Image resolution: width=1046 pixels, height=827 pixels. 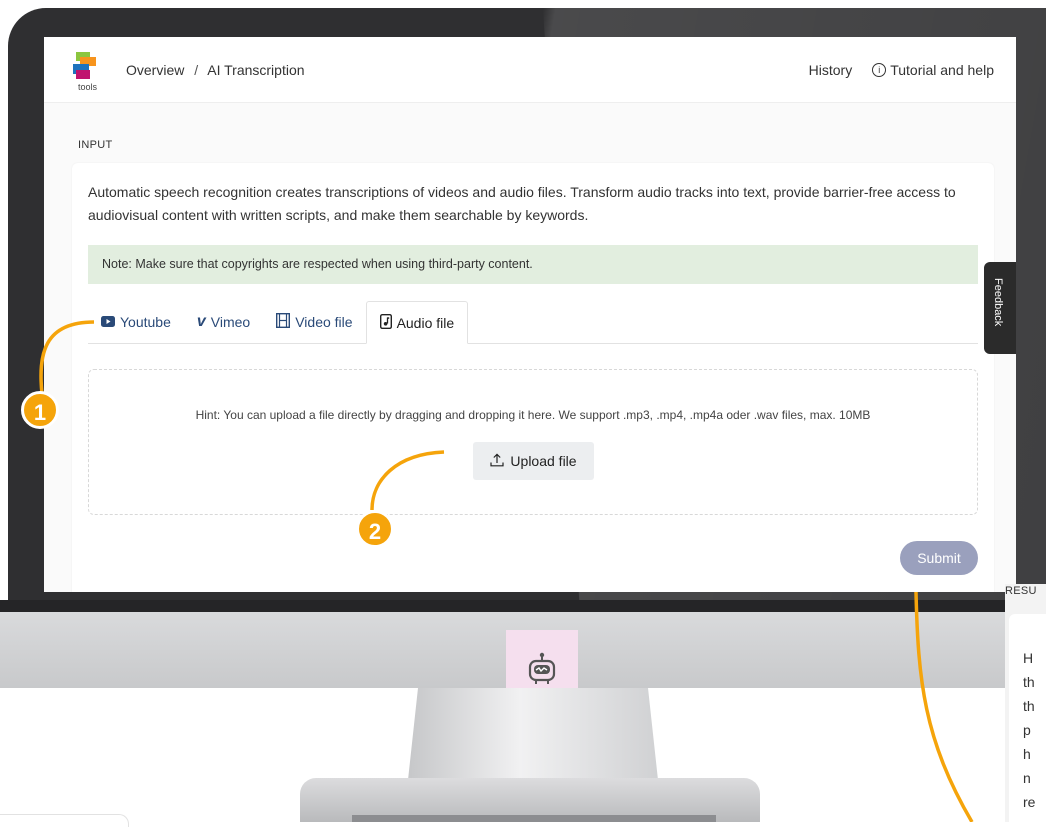 I want to click on top-right-links: History i Tutorial and help, so click(x=901, y=70).